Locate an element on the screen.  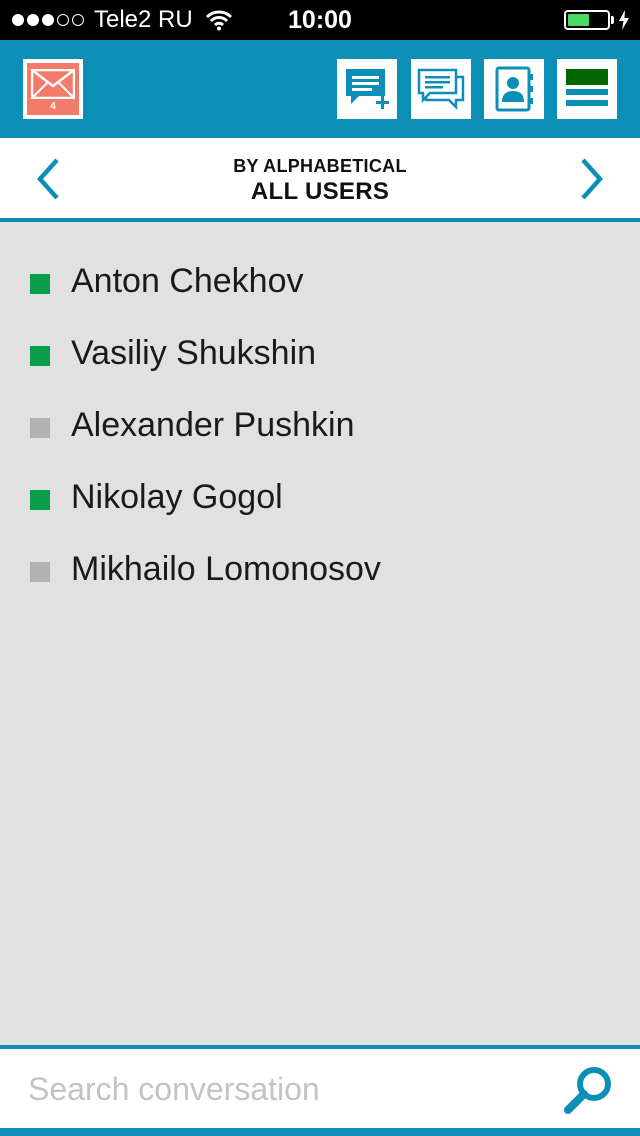
chevron-right-icon is located at coordinates (592, 179).